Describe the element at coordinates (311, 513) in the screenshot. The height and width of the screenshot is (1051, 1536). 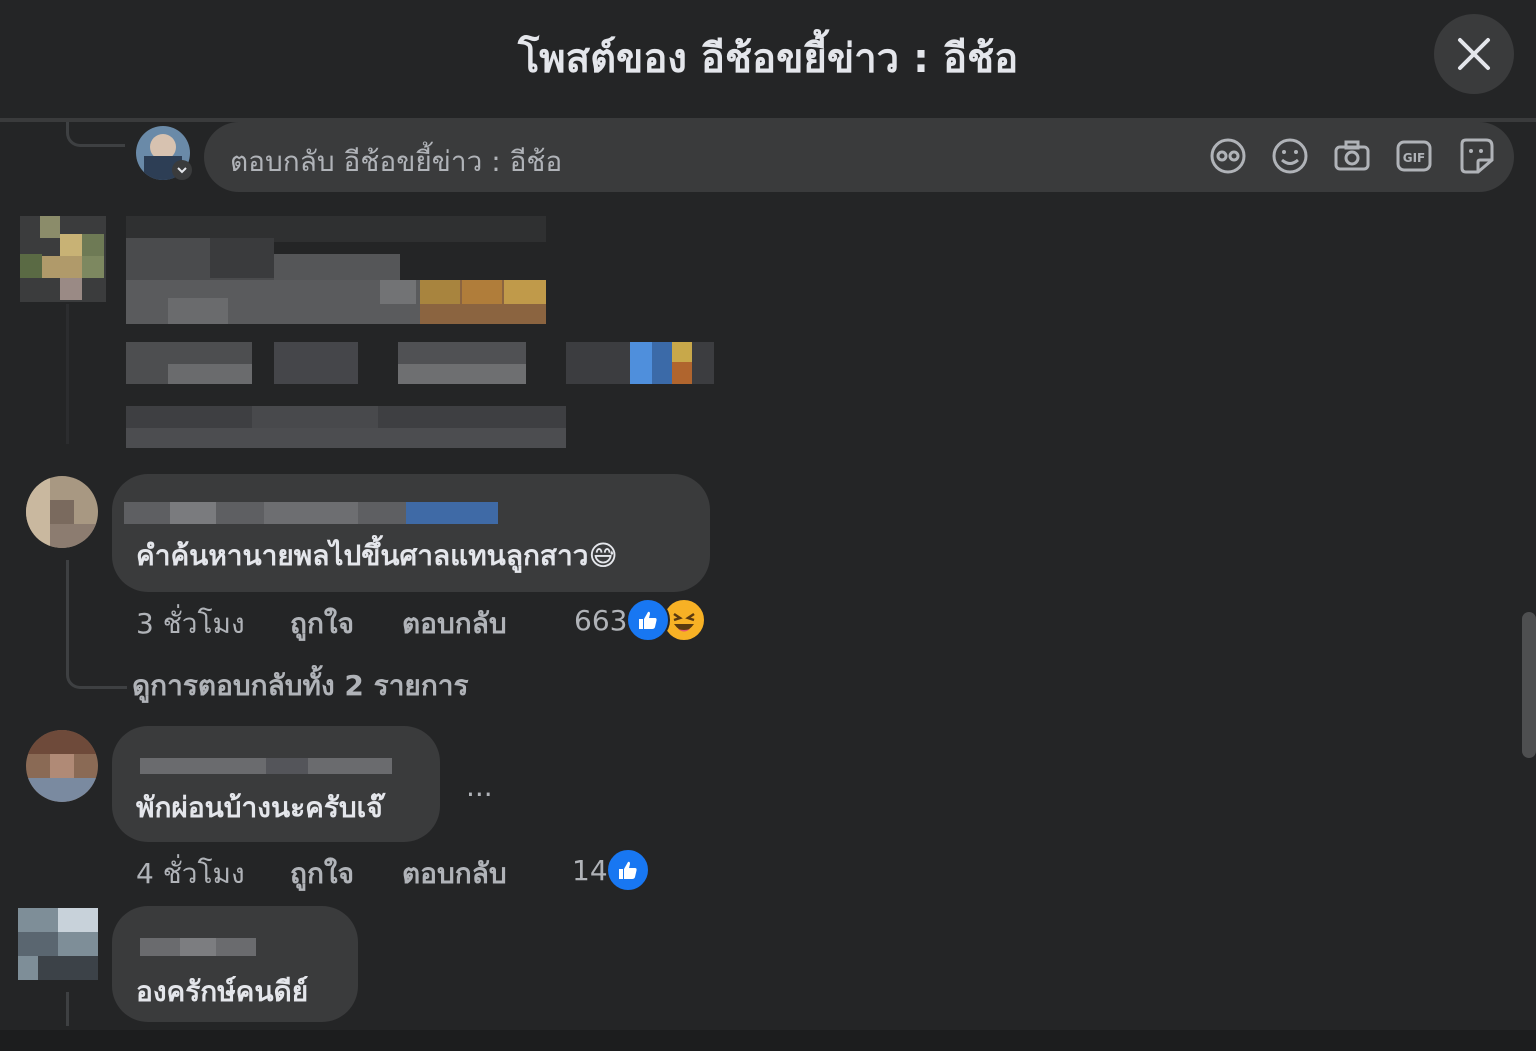
I see `comment-1-author-blurred` at that location.